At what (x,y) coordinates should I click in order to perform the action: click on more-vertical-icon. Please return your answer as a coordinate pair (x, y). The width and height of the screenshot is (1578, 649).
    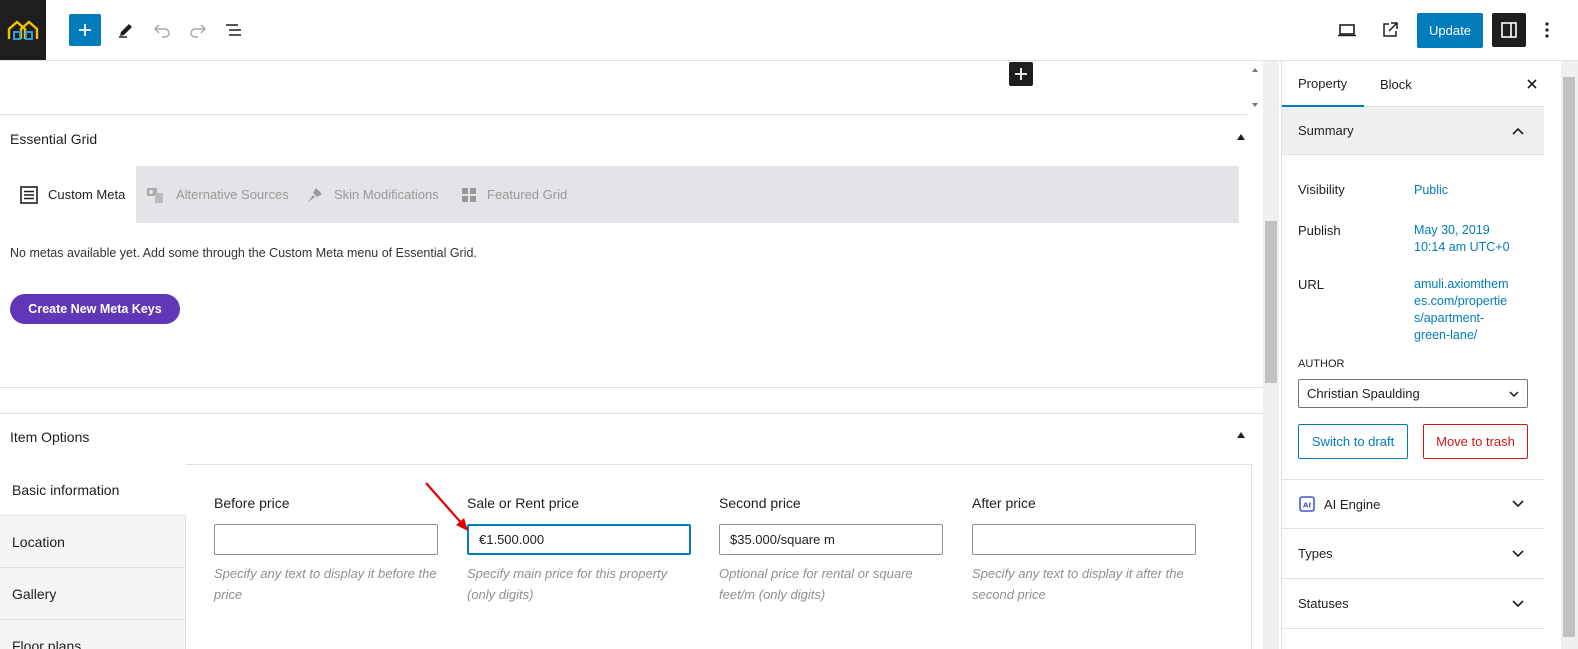
    Looking at the image, I should click on (1547, 30).